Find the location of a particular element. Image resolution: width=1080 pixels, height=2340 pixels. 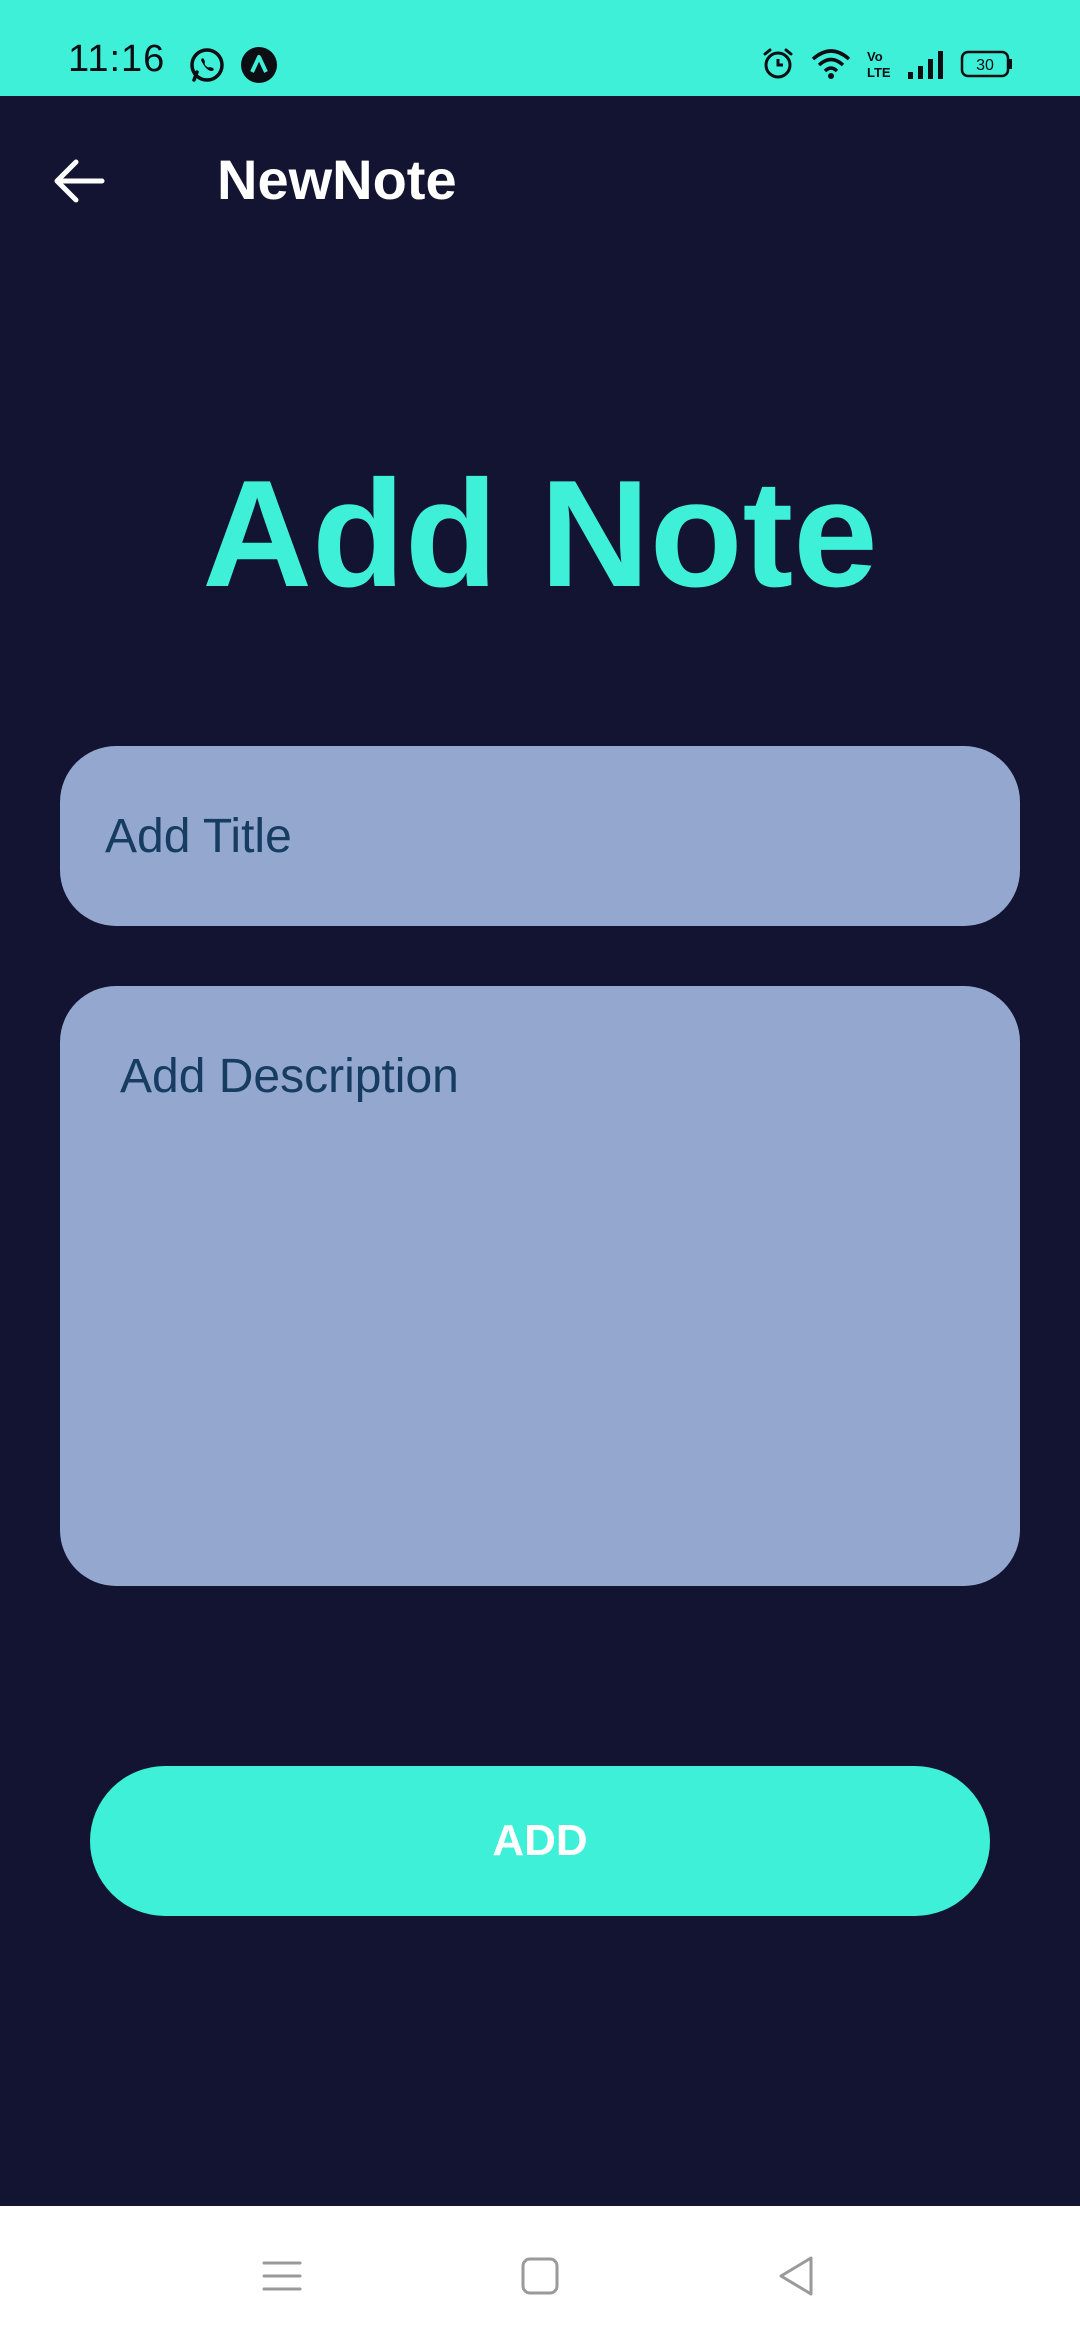

wifi-icon is located at coordinates (831, 66).